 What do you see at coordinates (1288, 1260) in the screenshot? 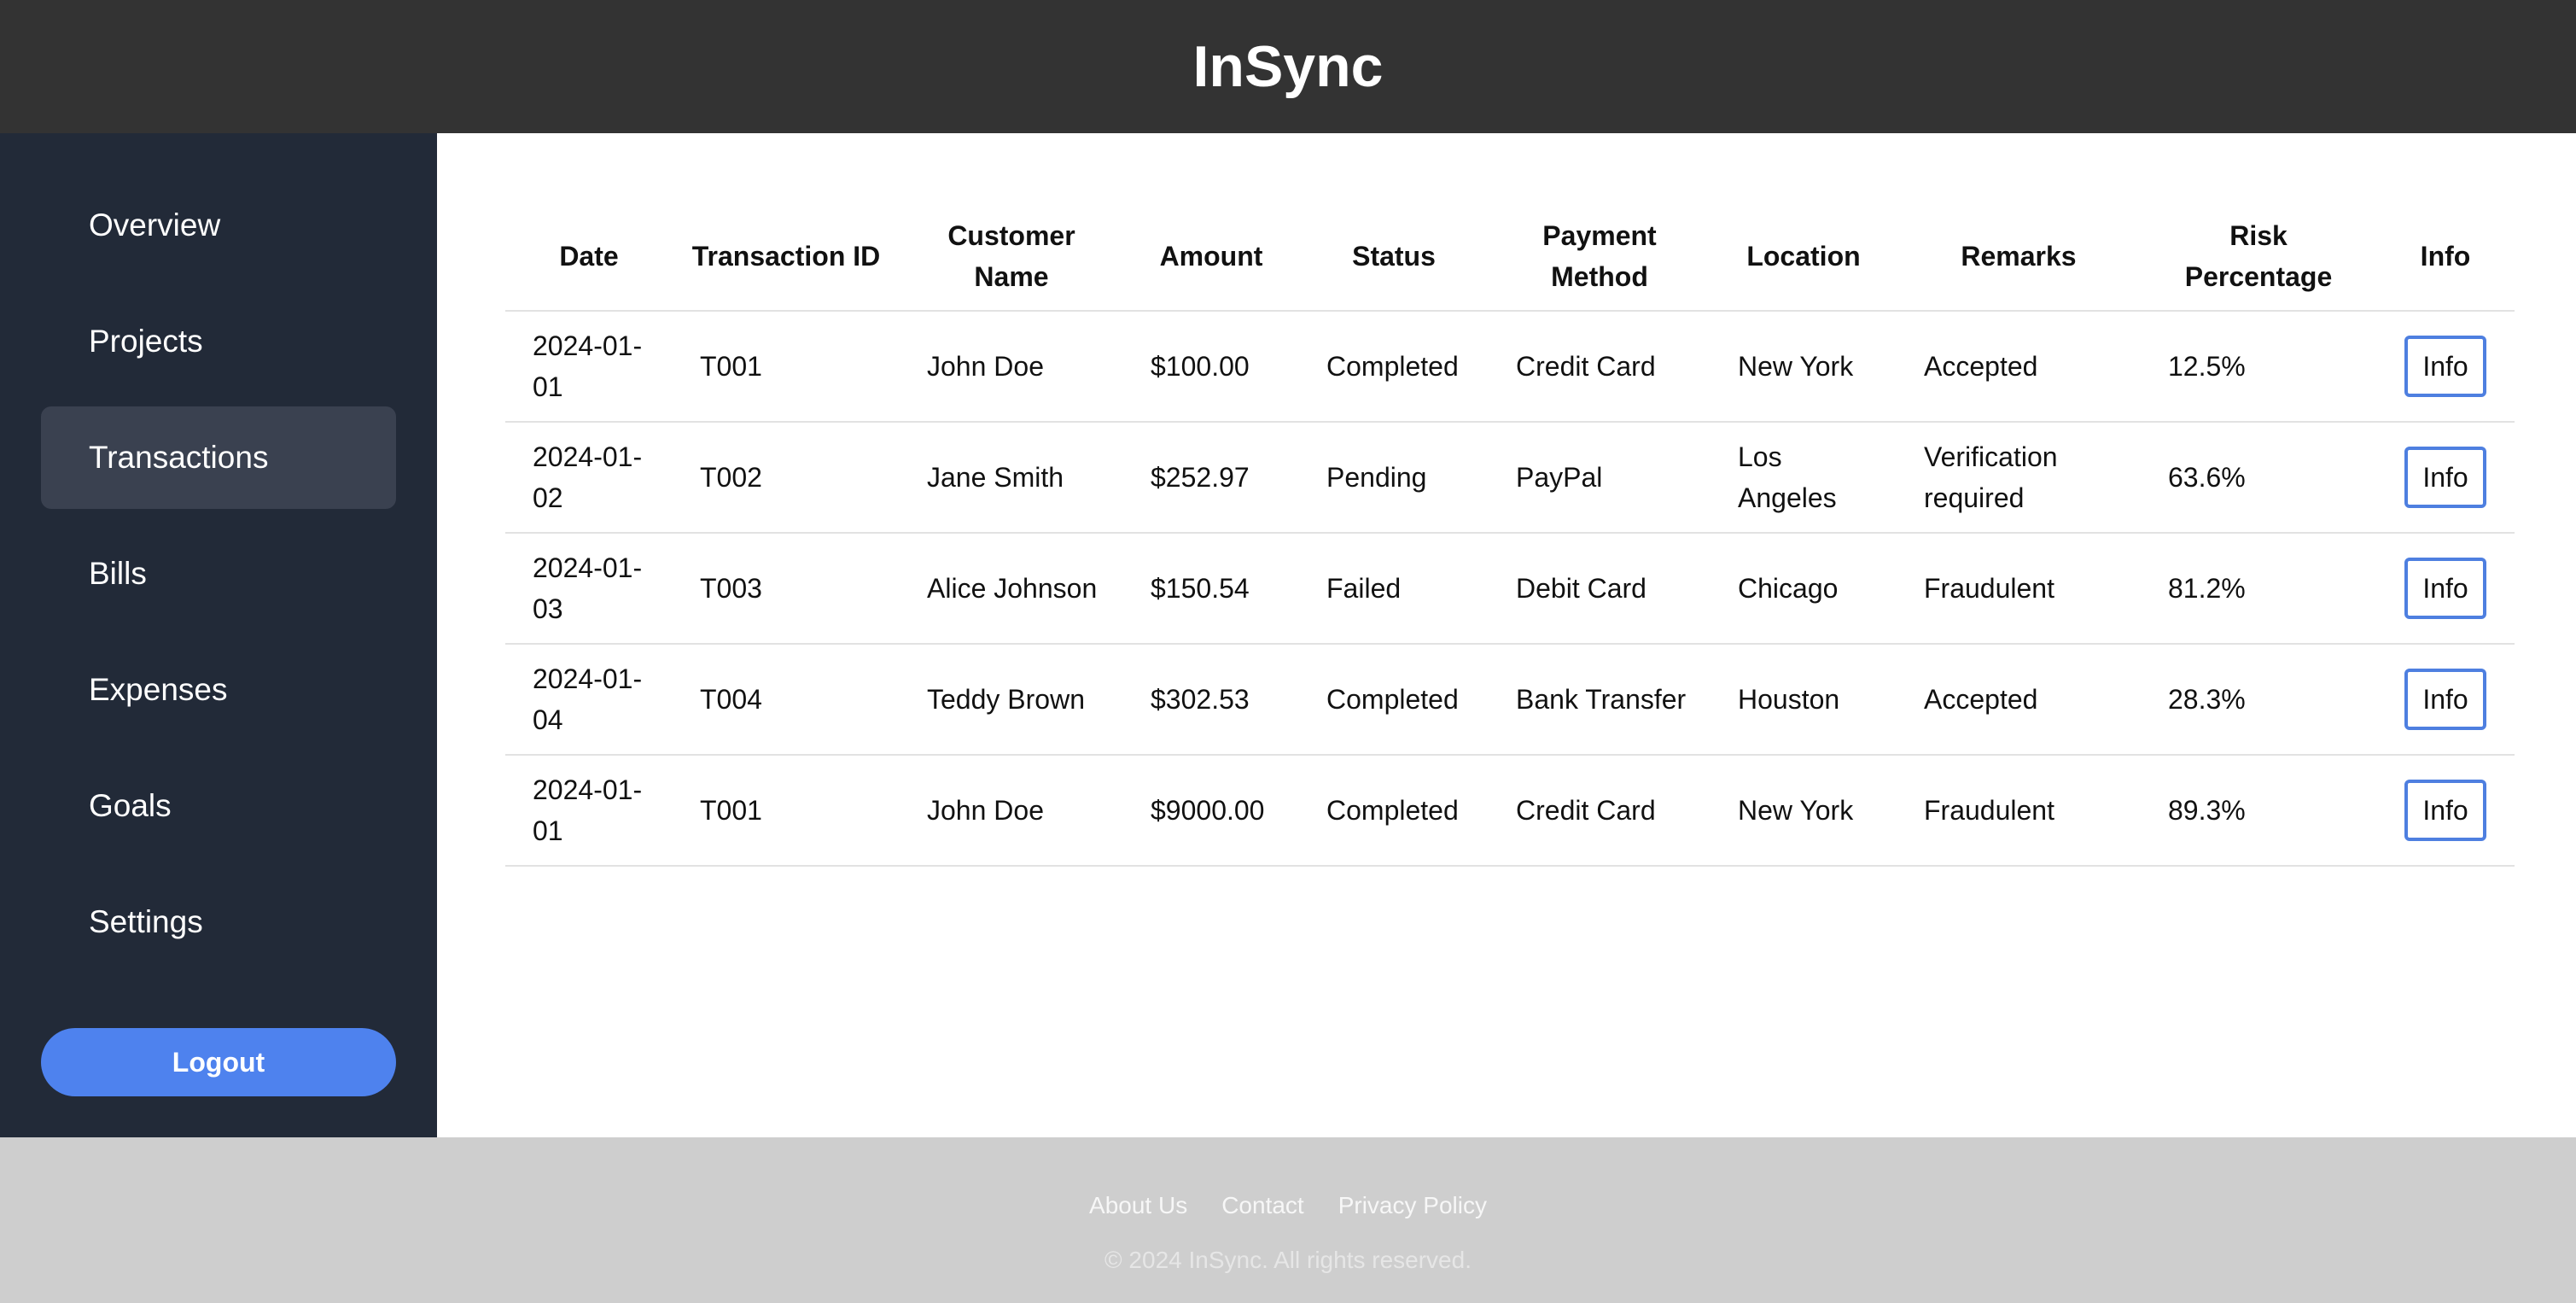
I see `copyright-text: © 2024 InSync. All rights reserved.` at bounding box center [1288, 1260].